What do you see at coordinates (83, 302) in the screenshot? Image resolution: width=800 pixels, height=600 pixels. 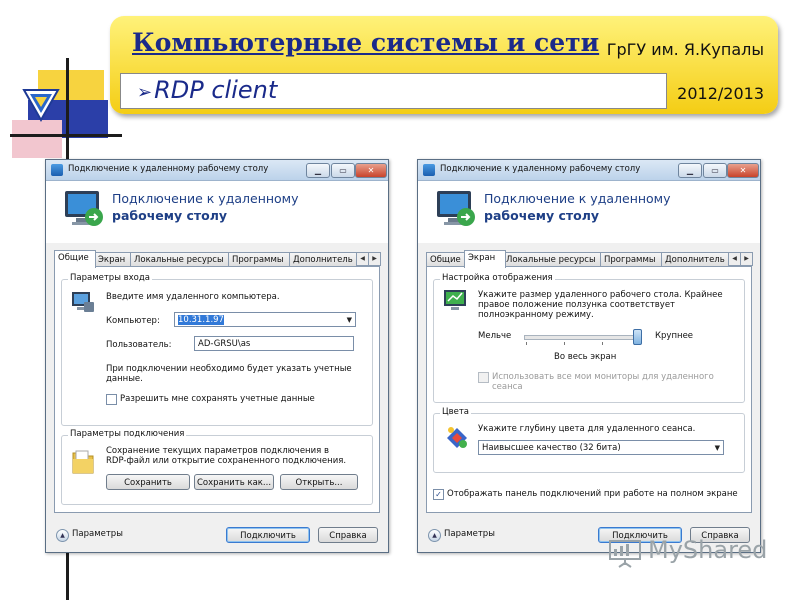 I see `computer-icon` at bounding box center [83, 302].